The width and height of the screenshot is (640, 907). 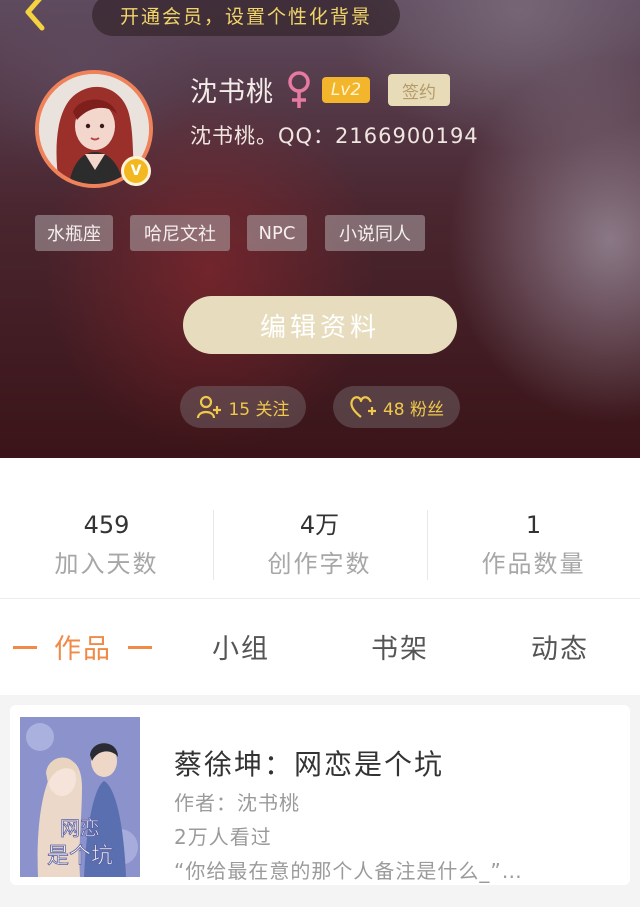 What do you see at coordinates (419, 90) in the screenshot?
I see `signed-badge: 签约` at bounding box center [419, 90].